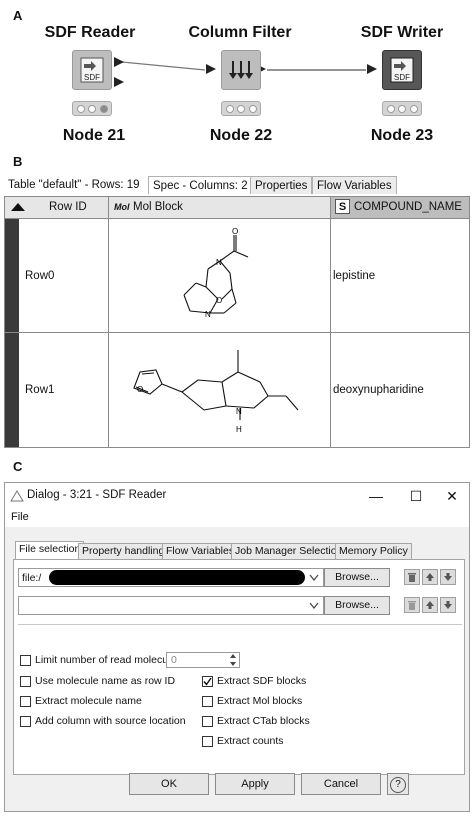 This screenshot has width=474, height=816. I want to click on tab-spec-columns: Spec - Columns: 2, so click(200, 185).